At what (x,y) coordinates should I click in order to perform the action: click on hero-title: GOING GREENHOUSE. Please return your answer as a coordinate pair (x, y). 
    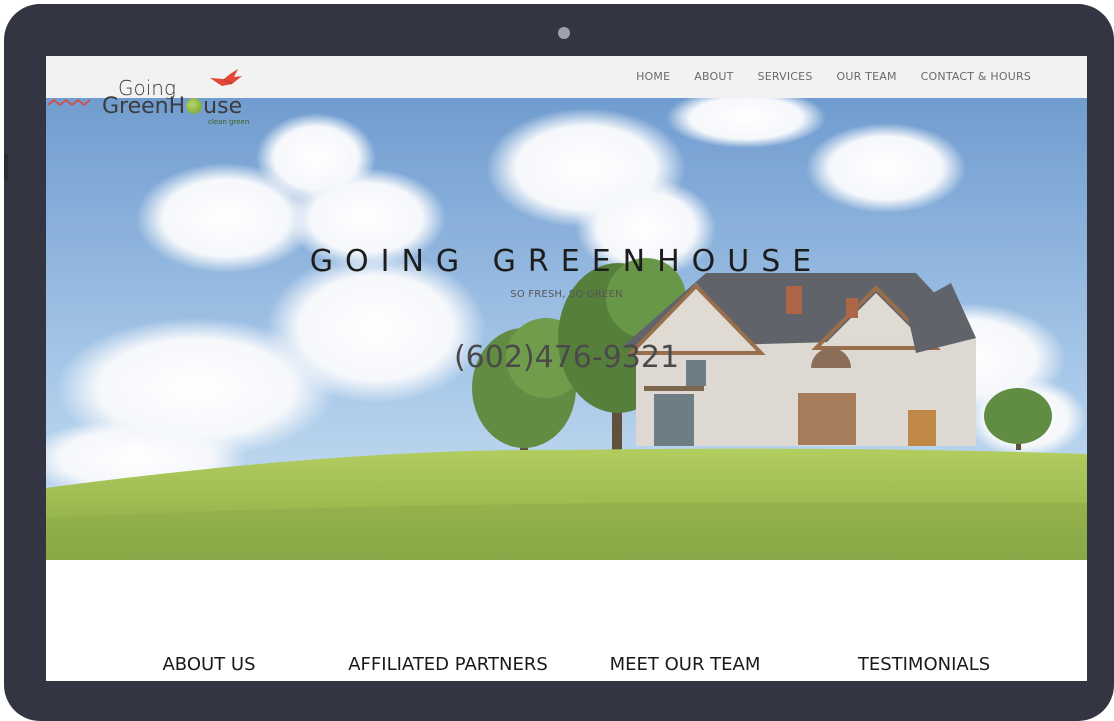
    Looking at the image, I should click on (566, 261).